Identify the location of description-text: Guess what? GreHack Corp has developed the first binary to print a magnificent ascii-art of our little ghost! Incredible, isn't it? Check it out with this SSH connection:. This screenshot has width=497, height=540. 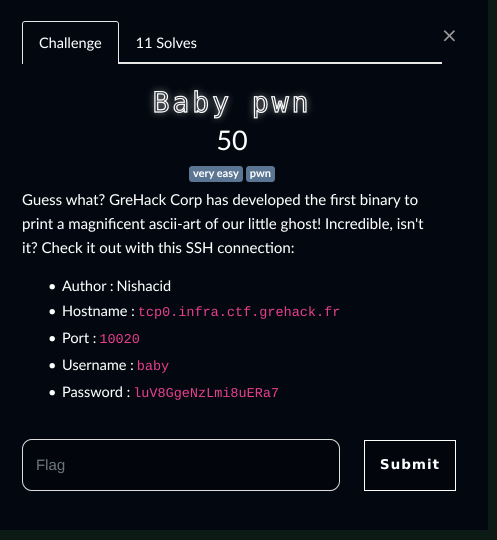
(223, 224).